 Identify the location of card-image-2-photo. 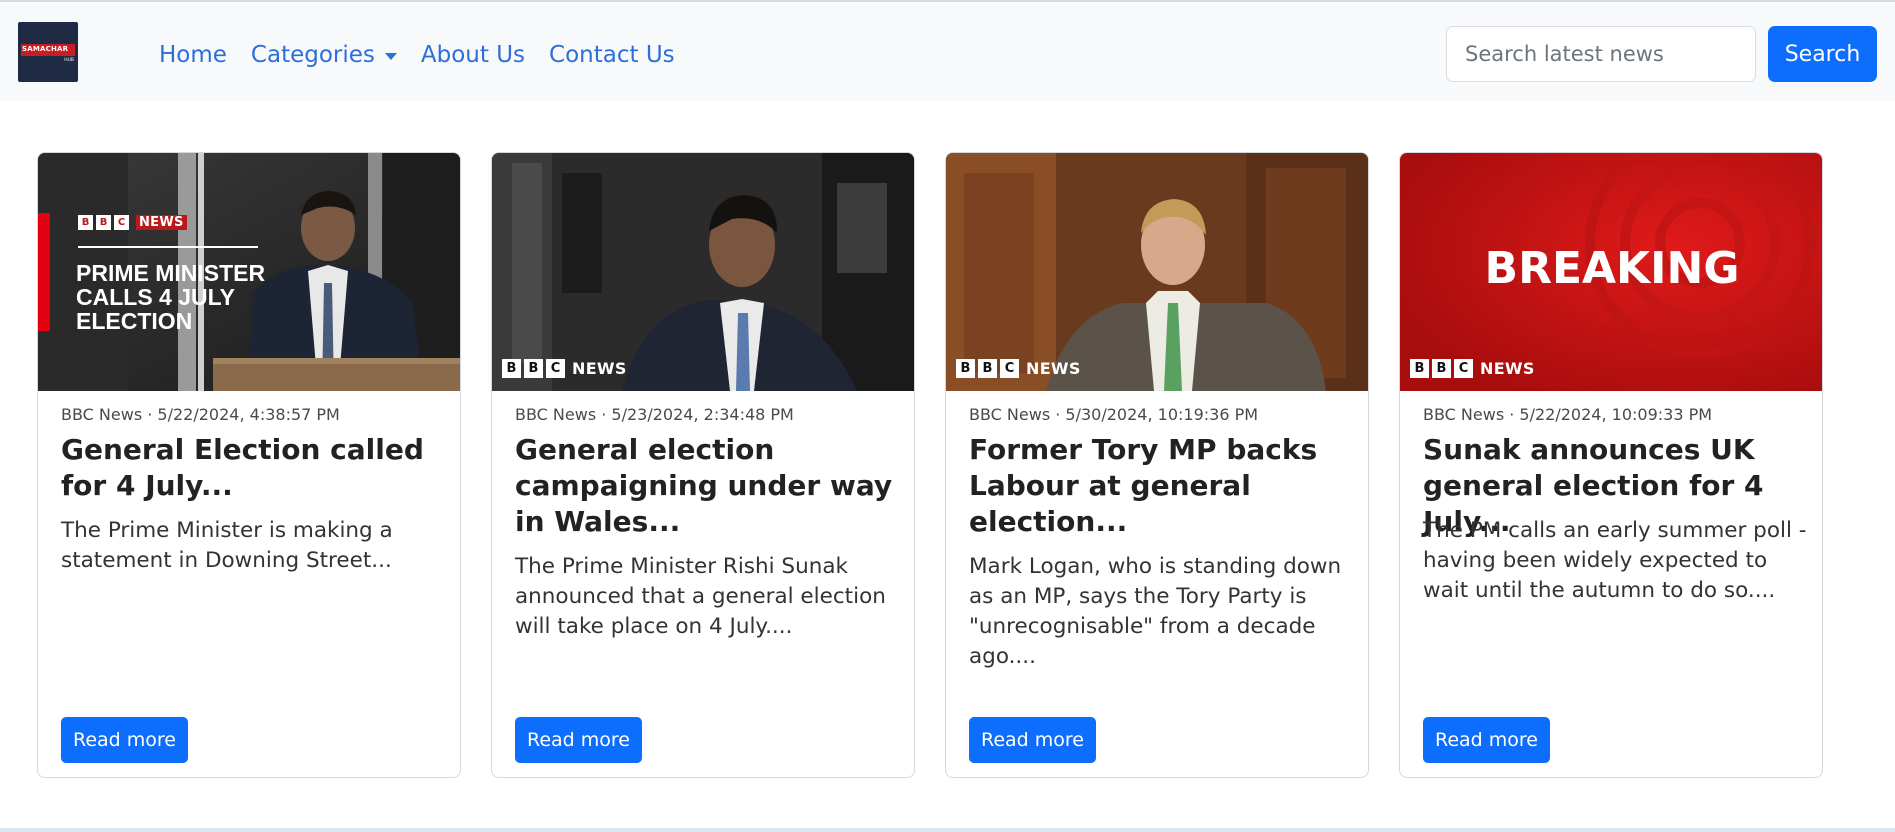
(703, 272).